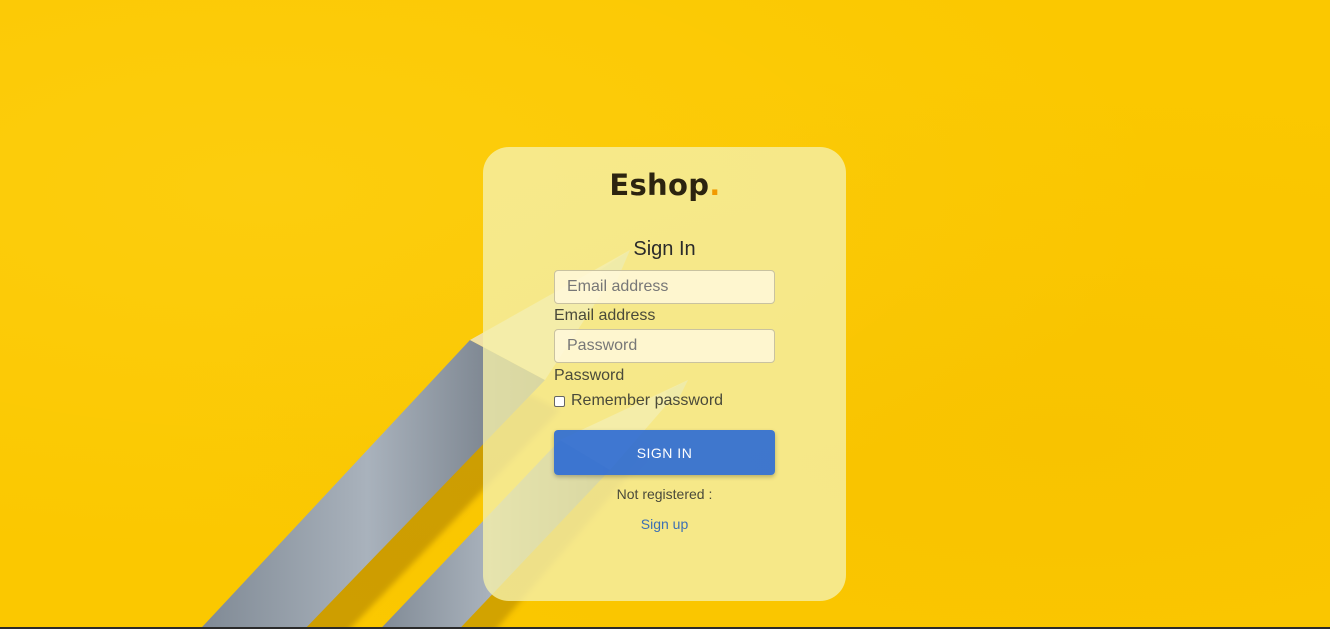  What do you see at coordinates (589, 375) in the screenshot?
I see `password-label: Password` at bounding box center [589, 375].